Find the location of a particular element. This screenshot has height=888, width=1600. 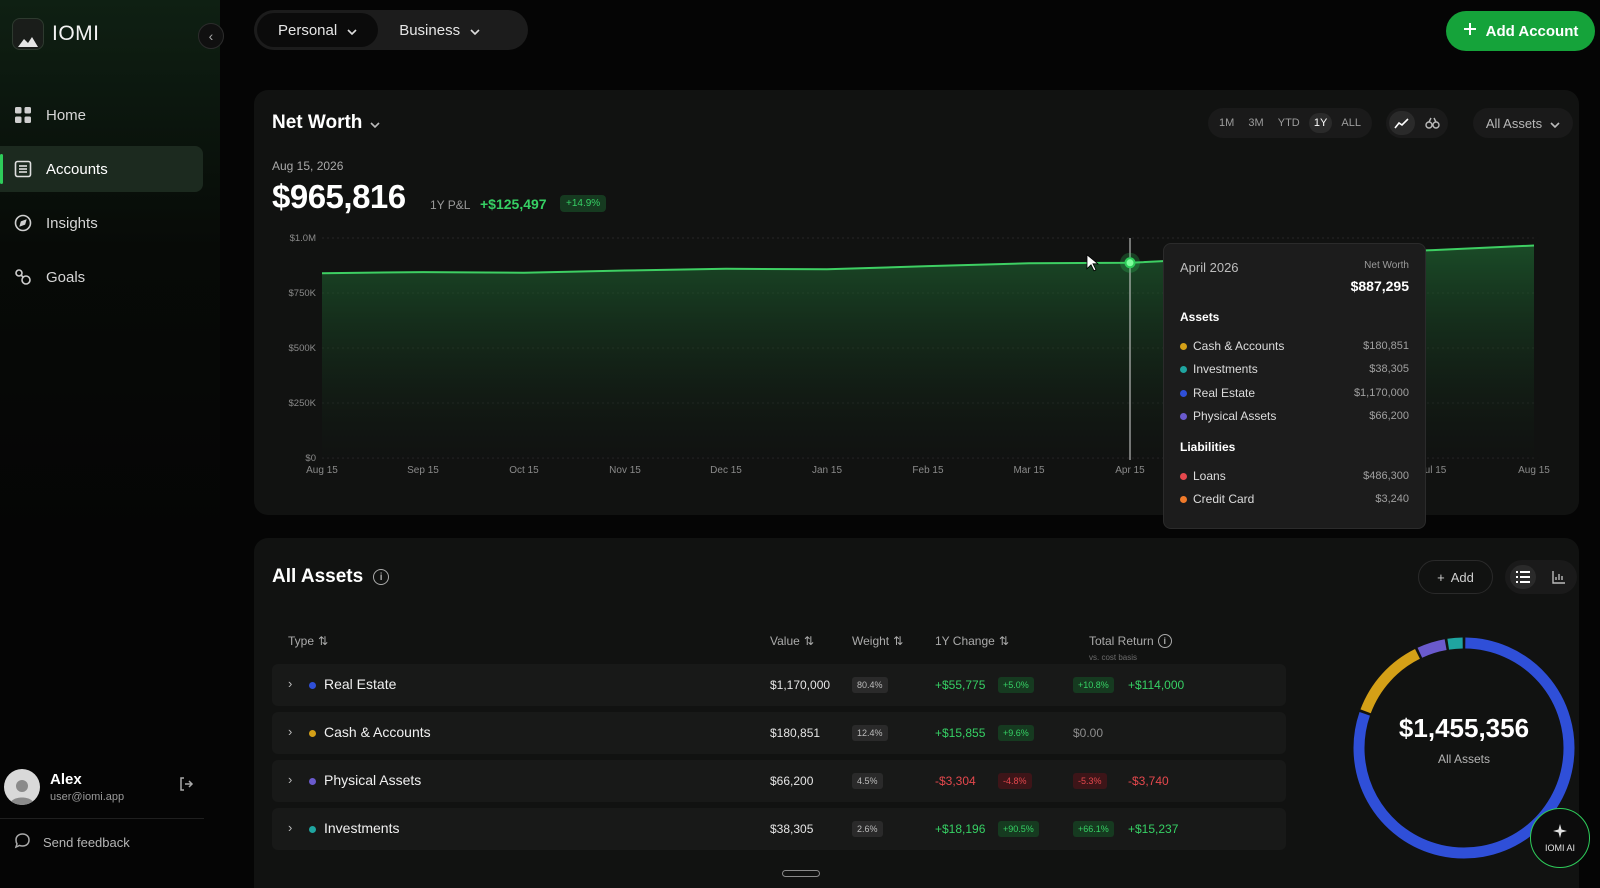

tab-label: Business is located at coordinates (430, 30).